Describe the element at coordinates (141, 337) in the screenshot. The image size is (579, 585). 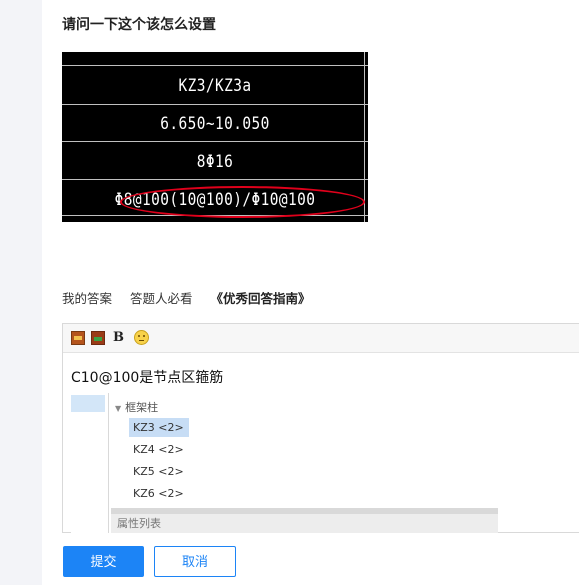
I see `emoji-icon` at that location.